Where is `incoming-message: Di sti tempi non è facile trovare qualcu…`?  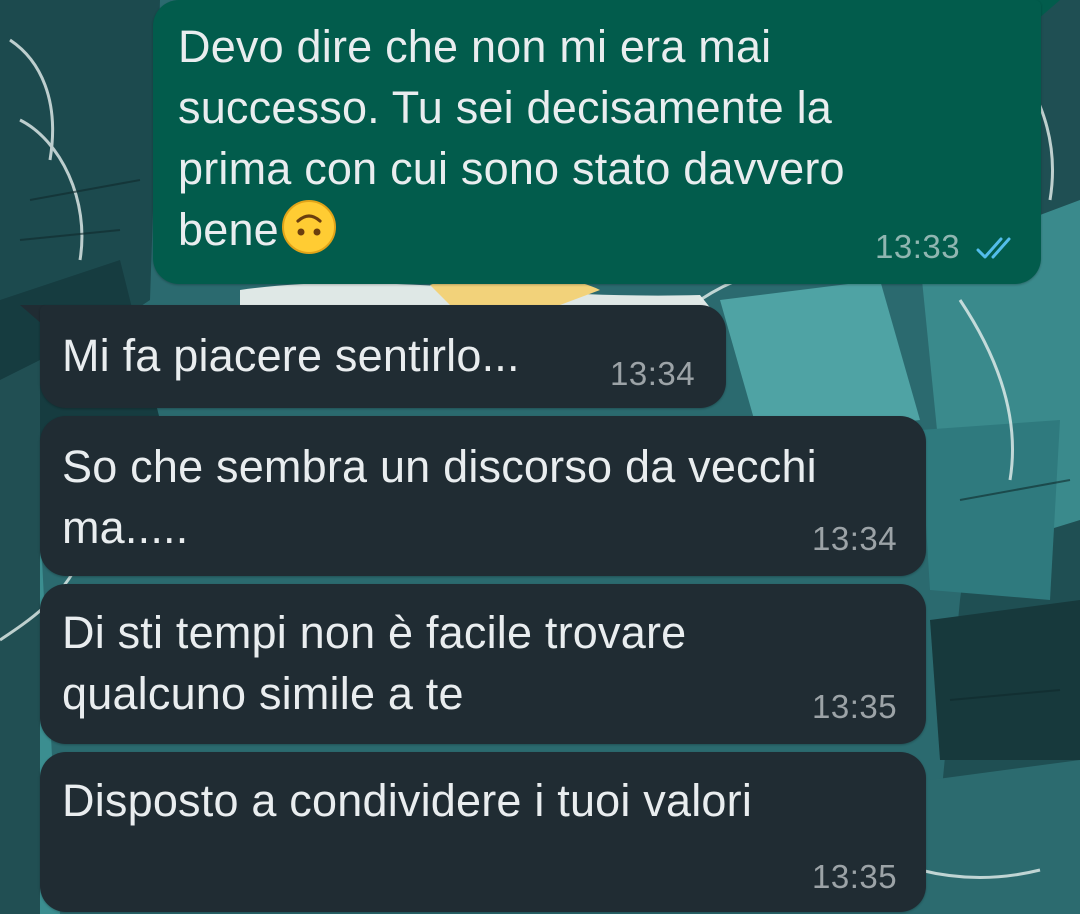
incoming-message: Di sti tempi non è facile trovare qualcu… is located at coordinates (483, 664).